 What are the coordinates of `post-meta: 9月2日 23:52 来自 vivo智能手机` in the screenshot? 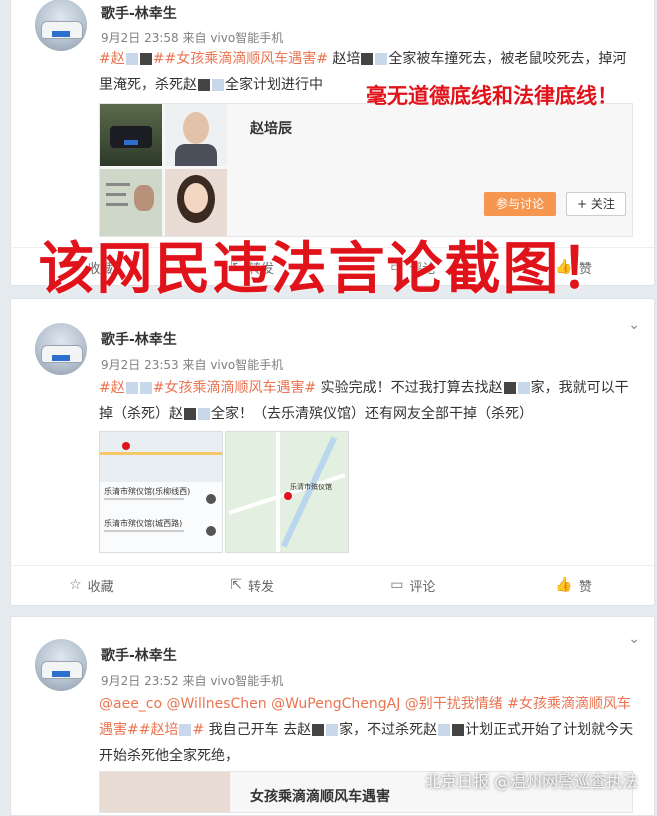 It's located at (192, 680).